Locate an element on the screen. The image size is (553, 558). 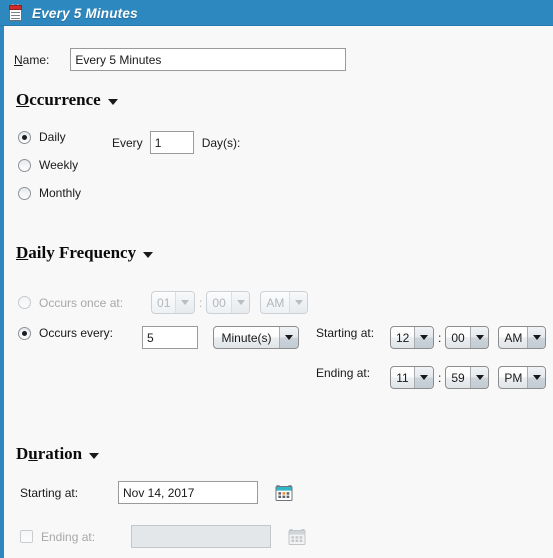
radio-weekly is located at coordinates (24, 165).